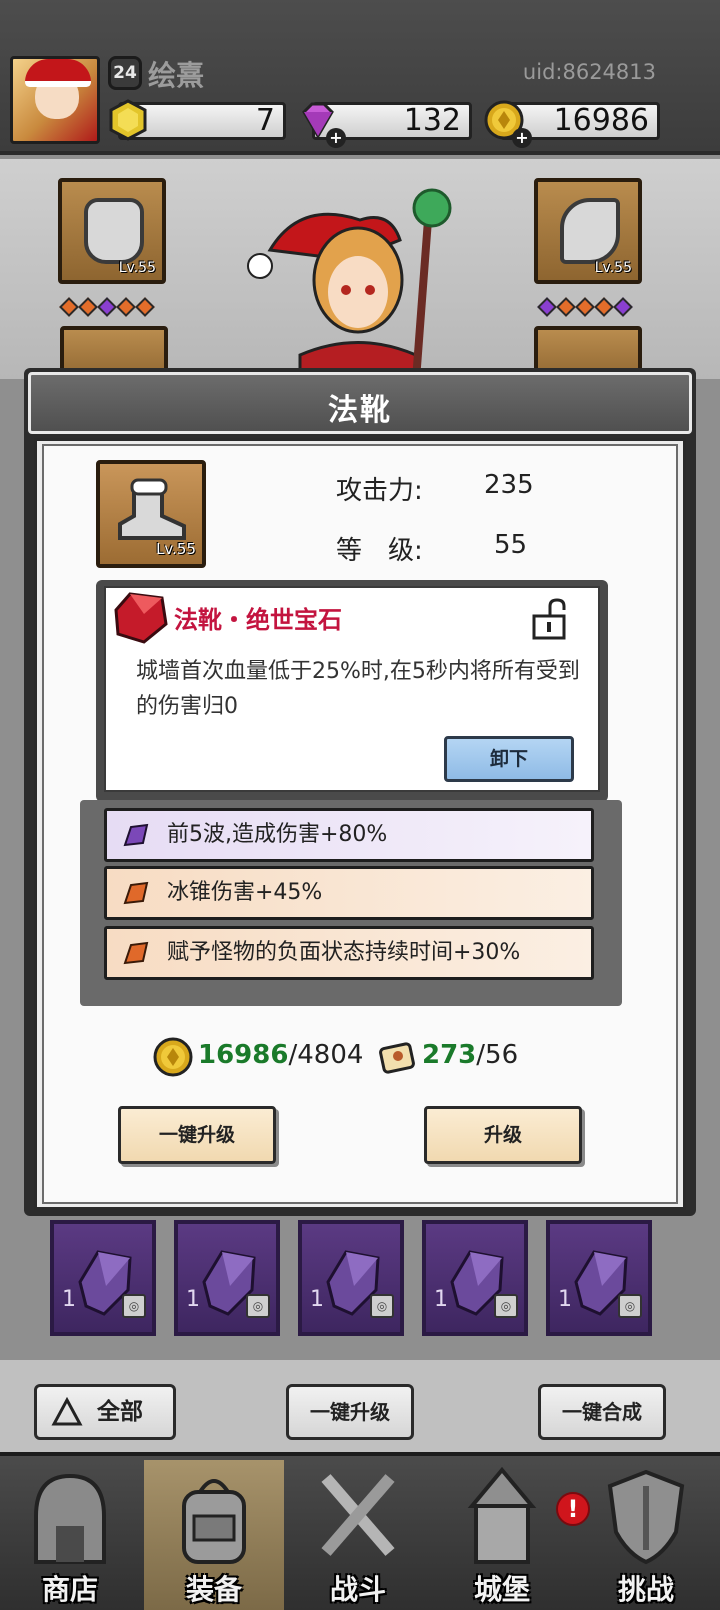  What do you see at coordinates (509, 759) in the screenshot?
I see `unequip-button: 卸下` at bounding box center [509, 759].